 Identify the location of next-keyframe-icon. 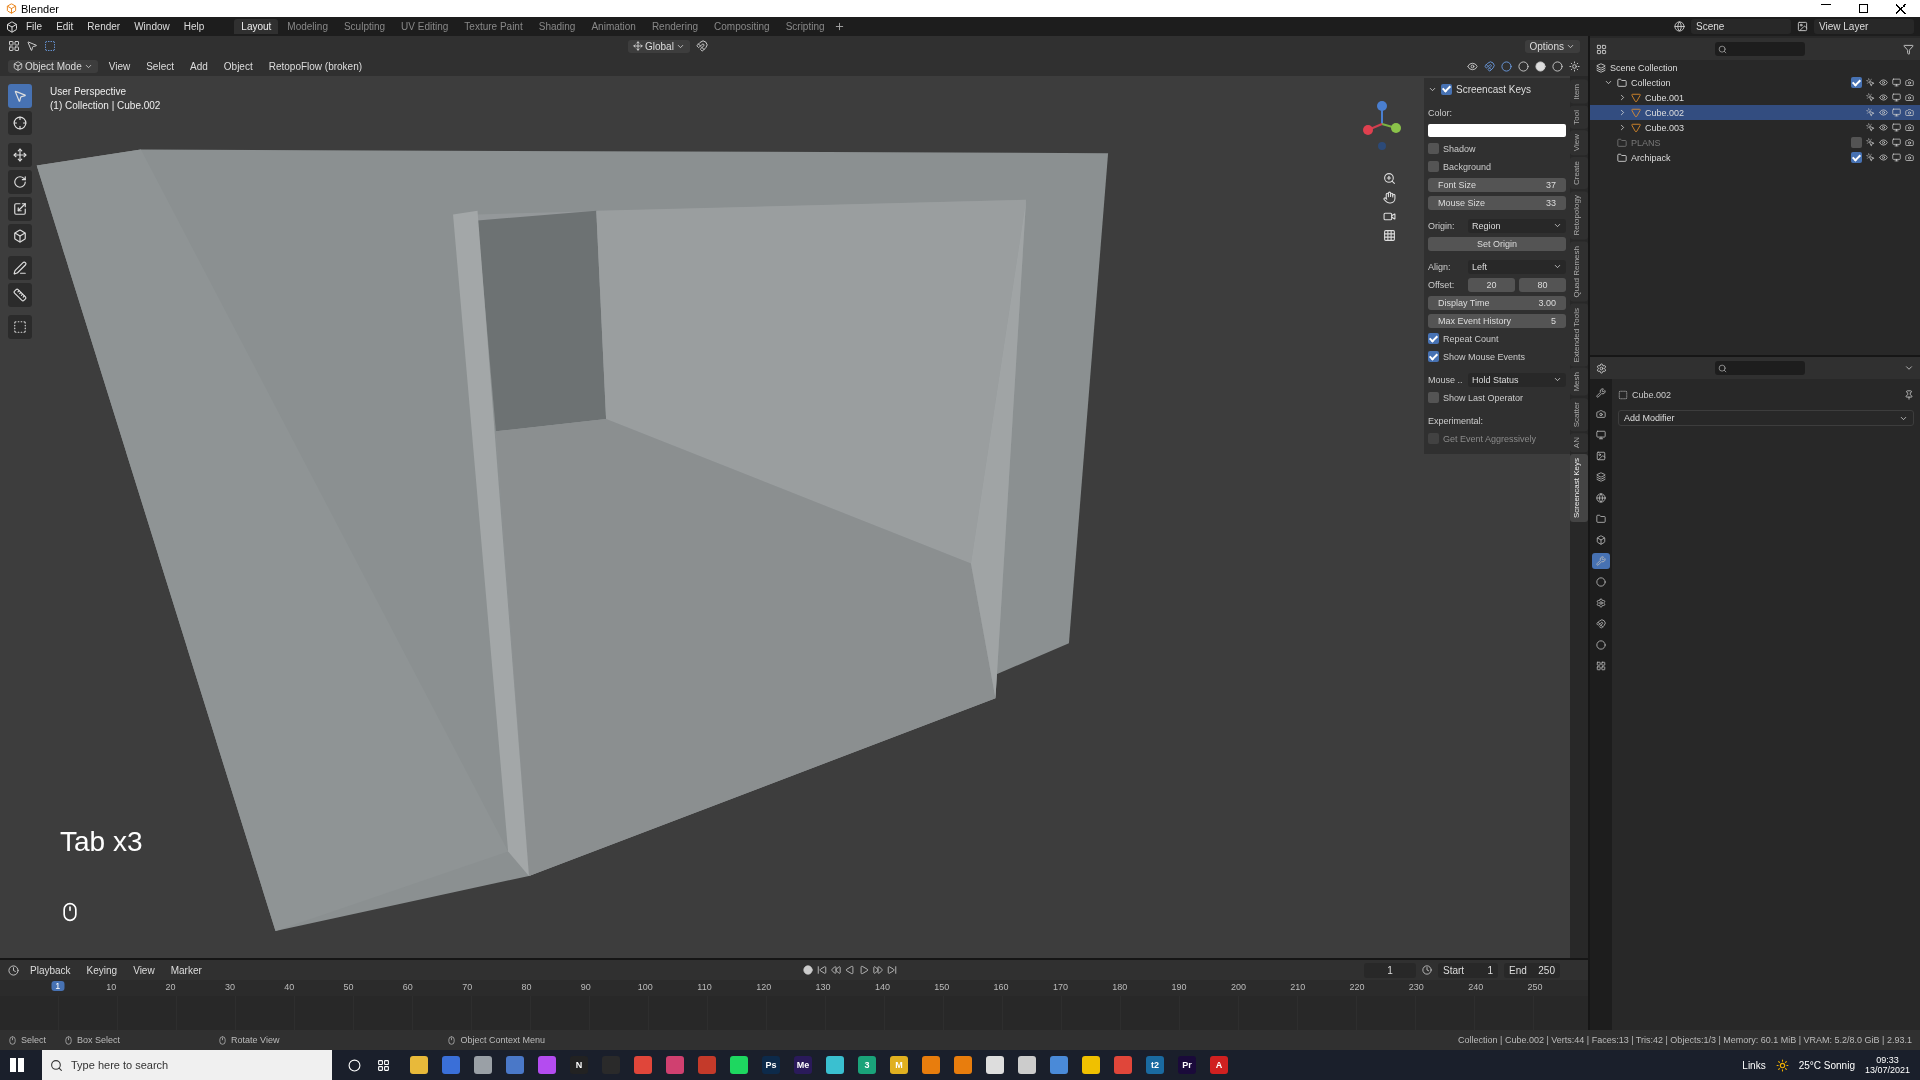
(877, 970).